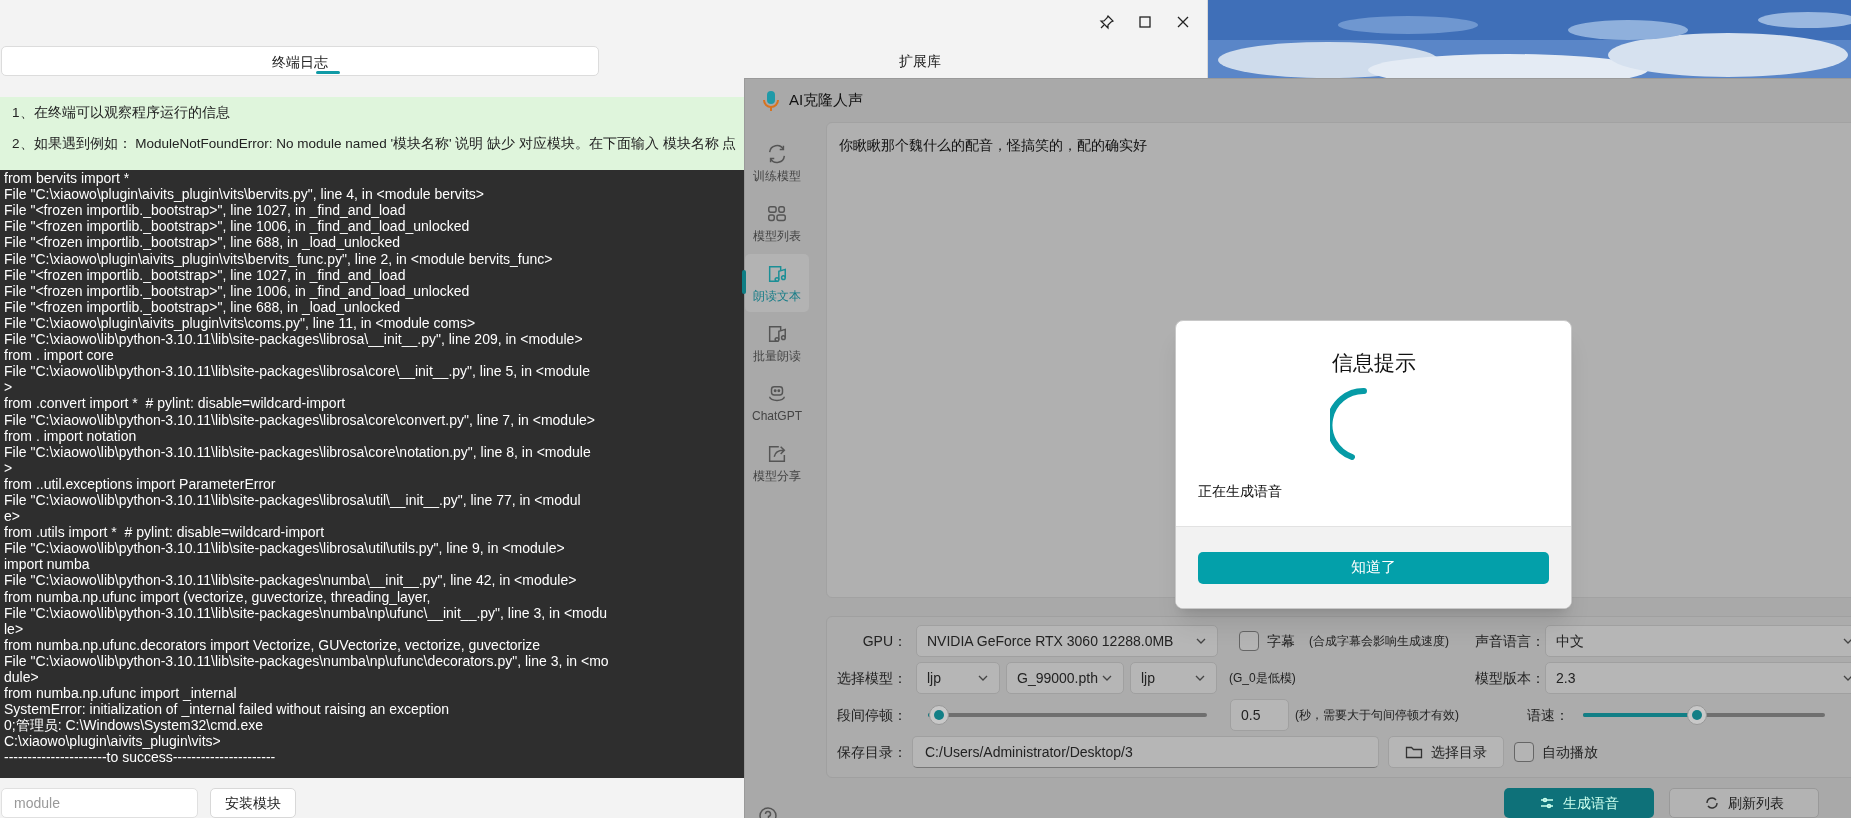  What do you see at coordinates (884, 641) in the screenshot?
I see `field-label: GPU：` at bounding box center [884, 641].